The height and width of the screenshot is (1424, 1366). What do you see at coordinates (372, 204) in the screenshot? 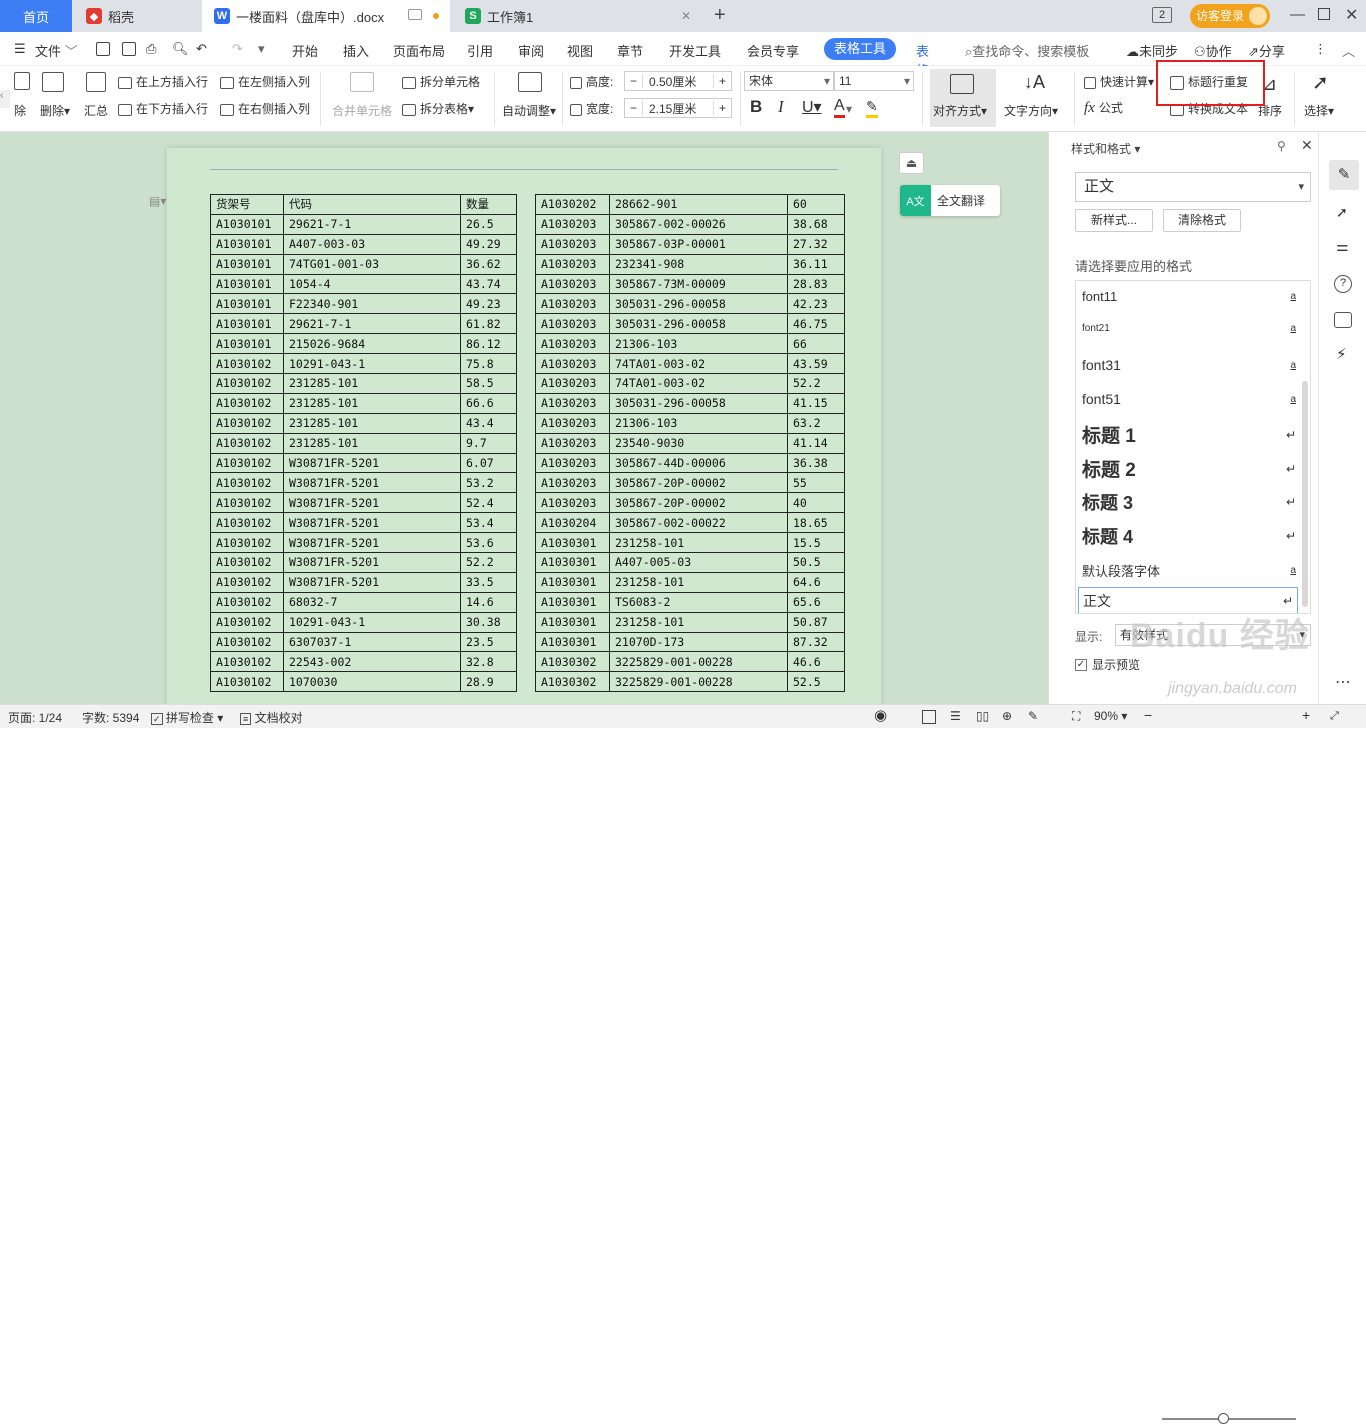
I see `table-header-cell: 代码` at bounding box center [372, 204].